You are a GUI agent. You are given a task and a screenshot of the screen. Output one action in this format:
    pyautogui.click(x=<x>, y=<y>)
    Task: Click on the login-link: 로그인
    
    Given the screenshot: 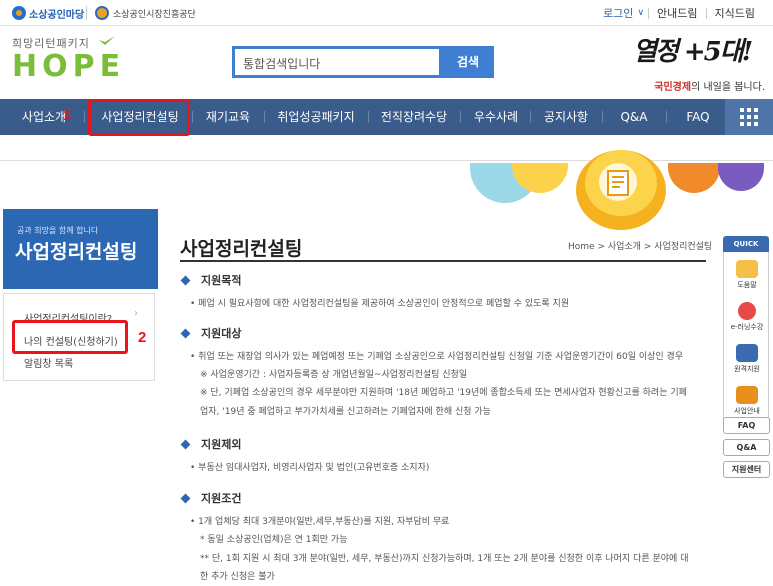 What is the action you would take?
    pyautogui.click(x=618, y=13)
    